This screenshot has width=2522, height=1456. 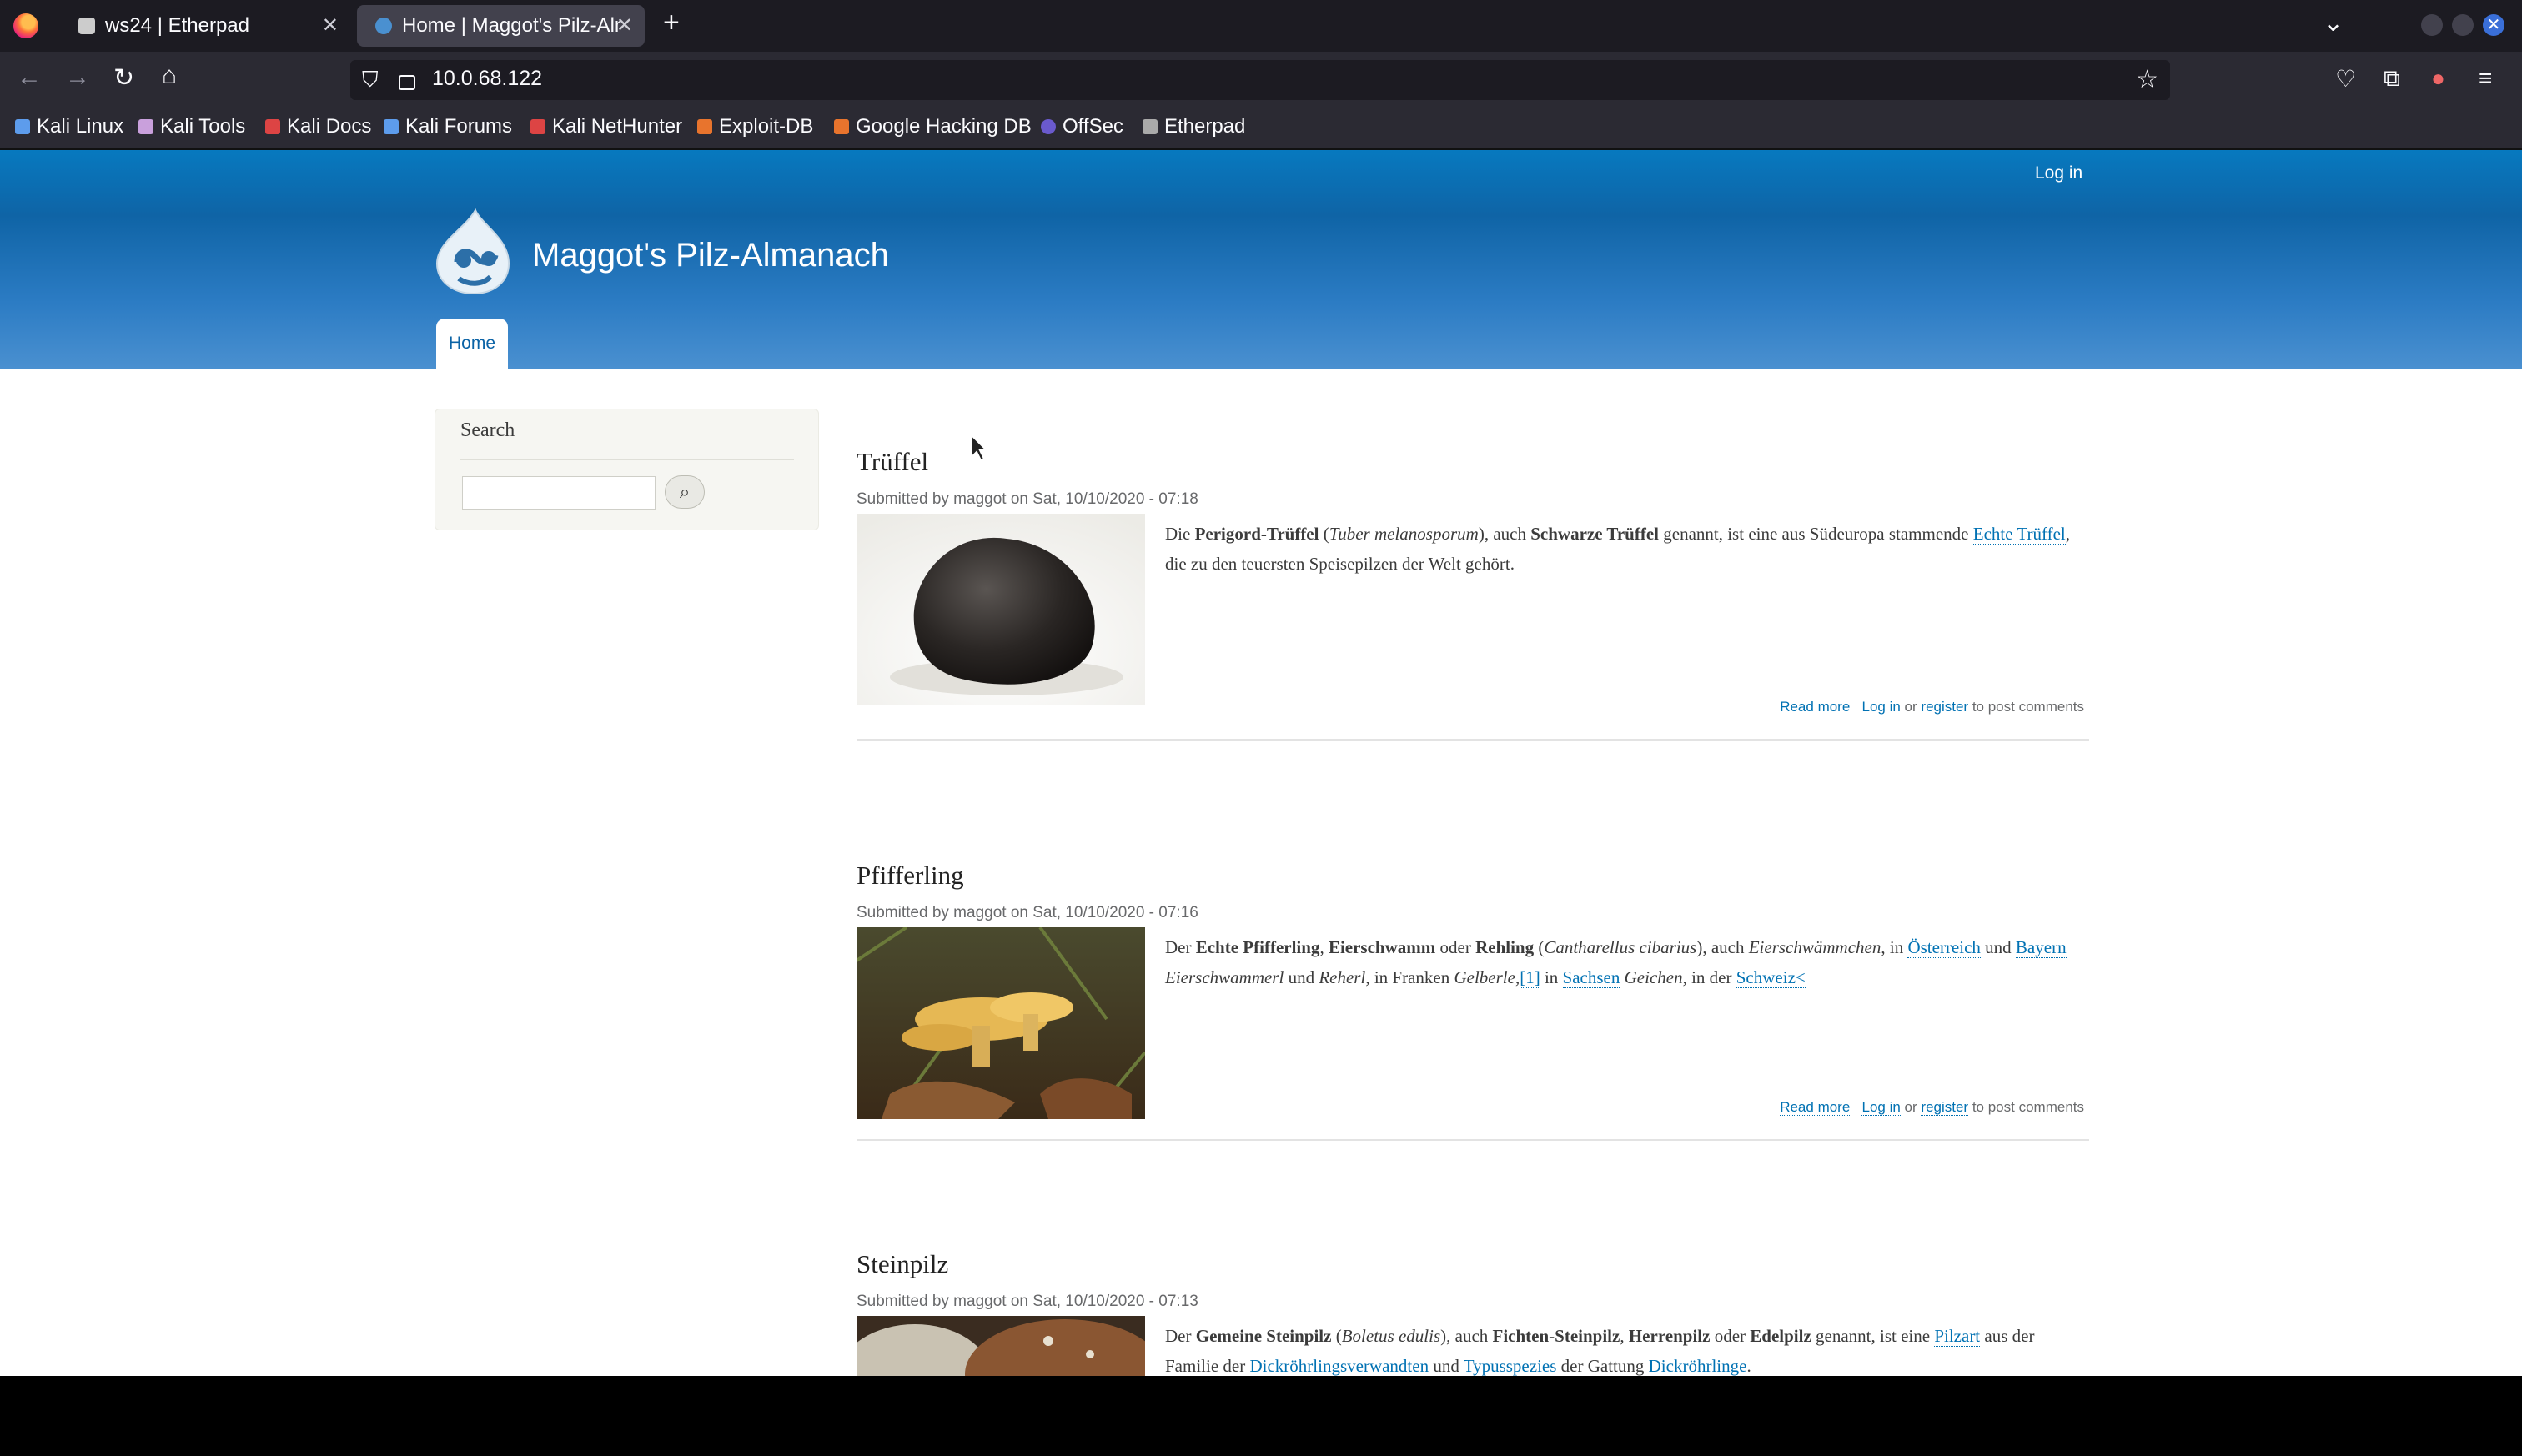 What do you see at coordinates (1339, 1366) in the screenshot?
I see `teaser-link: Dickröhrlingsverwandten` at bounding box center [1339, 1366].